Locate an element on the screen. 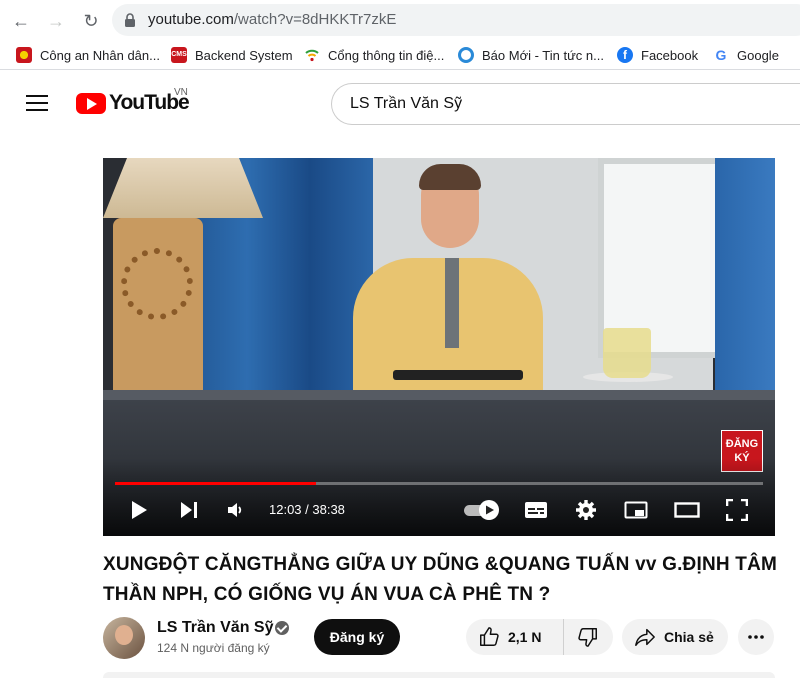 This screenshot has width=800, height=678. bookmark-facebook: f Facebook is located at coordinates (657, 55).